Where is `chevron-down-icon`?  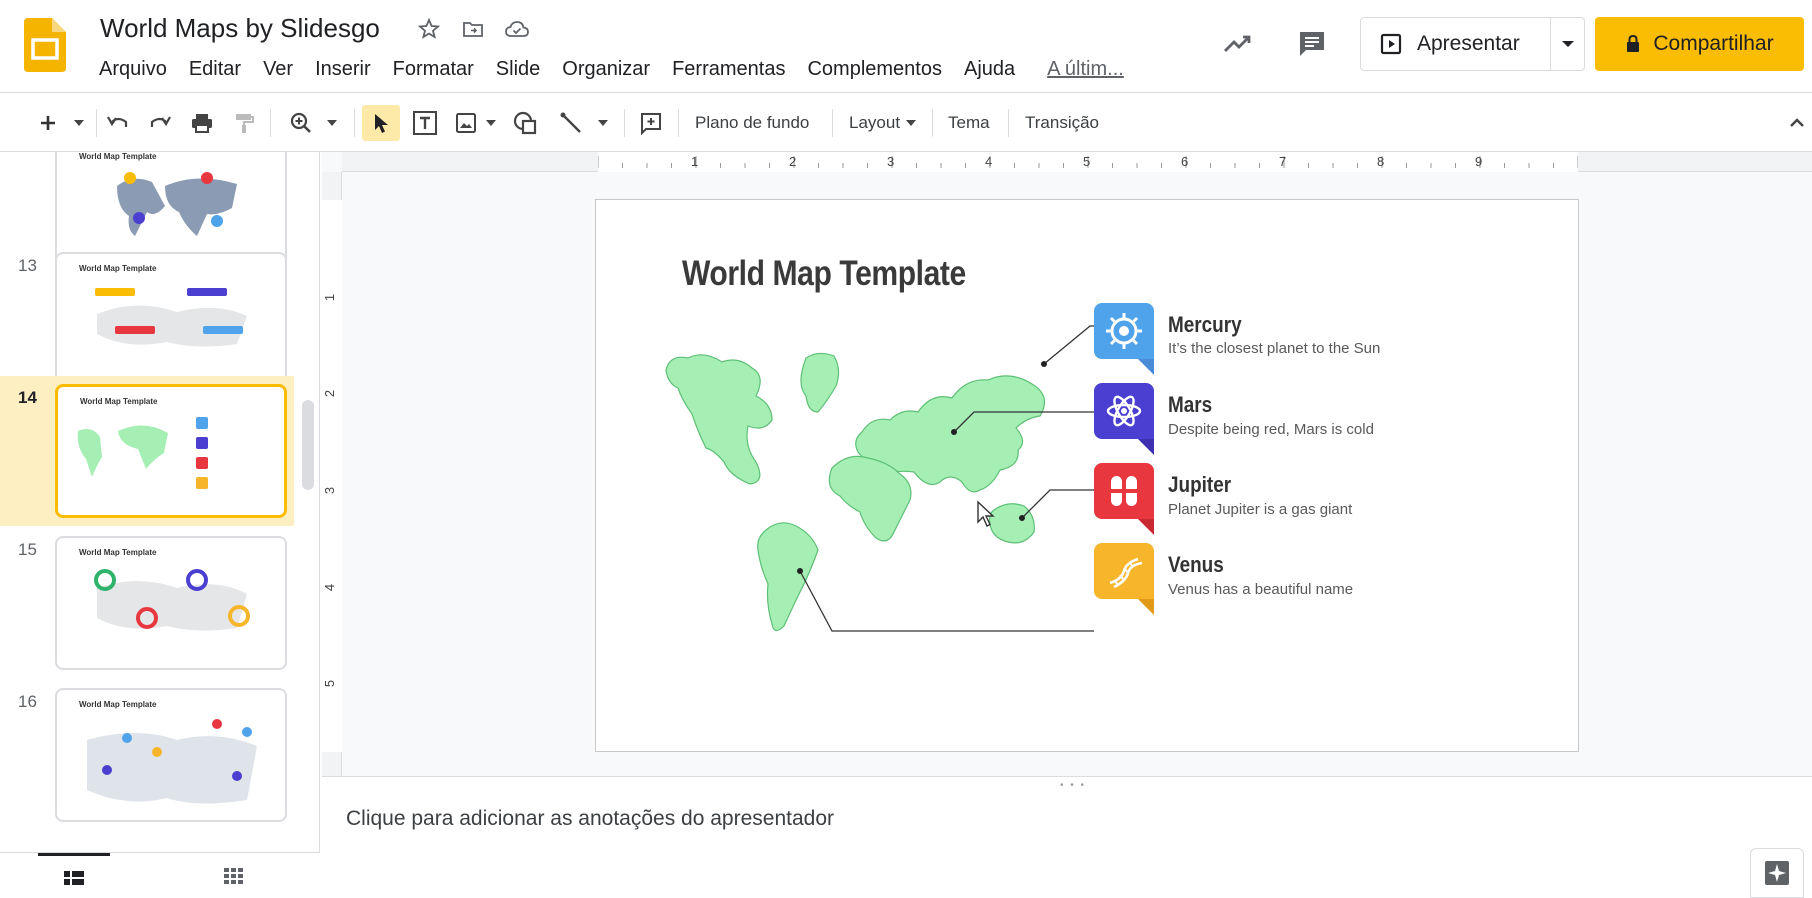 chevron-down-icon is located at coordinates (1567, 44).